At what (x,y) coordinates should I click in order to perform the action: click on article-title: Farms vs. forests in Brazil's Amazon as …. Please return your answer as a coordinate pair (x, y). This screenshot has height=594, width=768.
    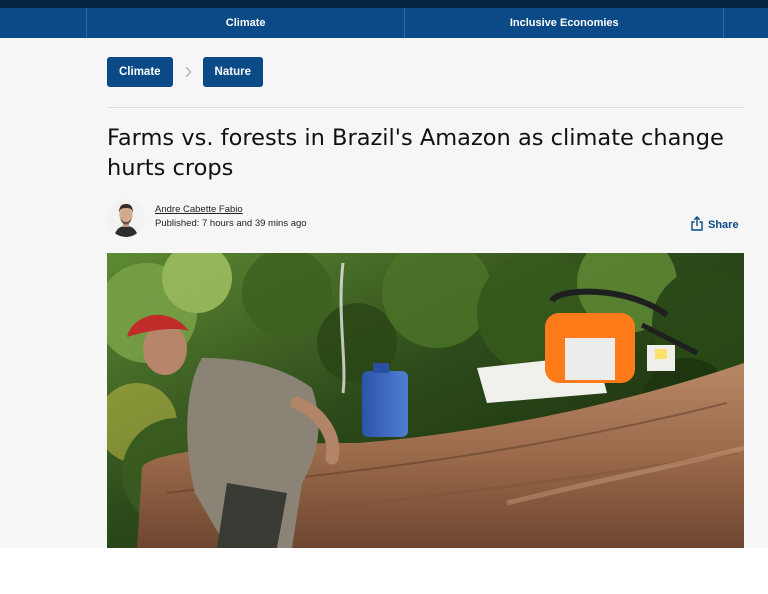
    Looking at the image, I should click on (415, 153).